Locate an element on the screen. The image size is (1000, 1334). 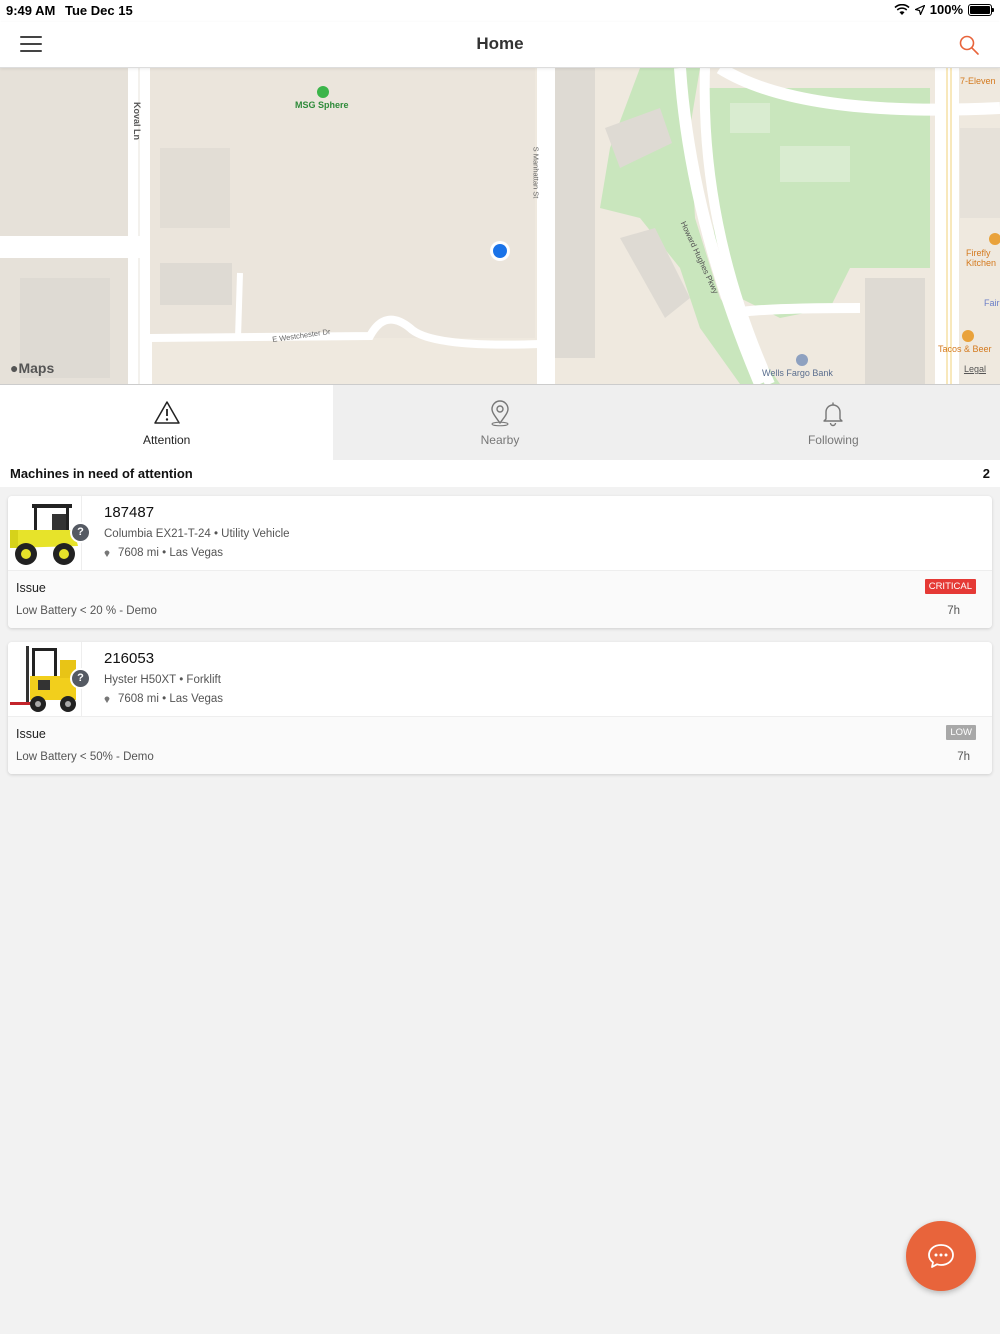
apple-maps-logo: ●Maps is located at coordinates (32, 368).